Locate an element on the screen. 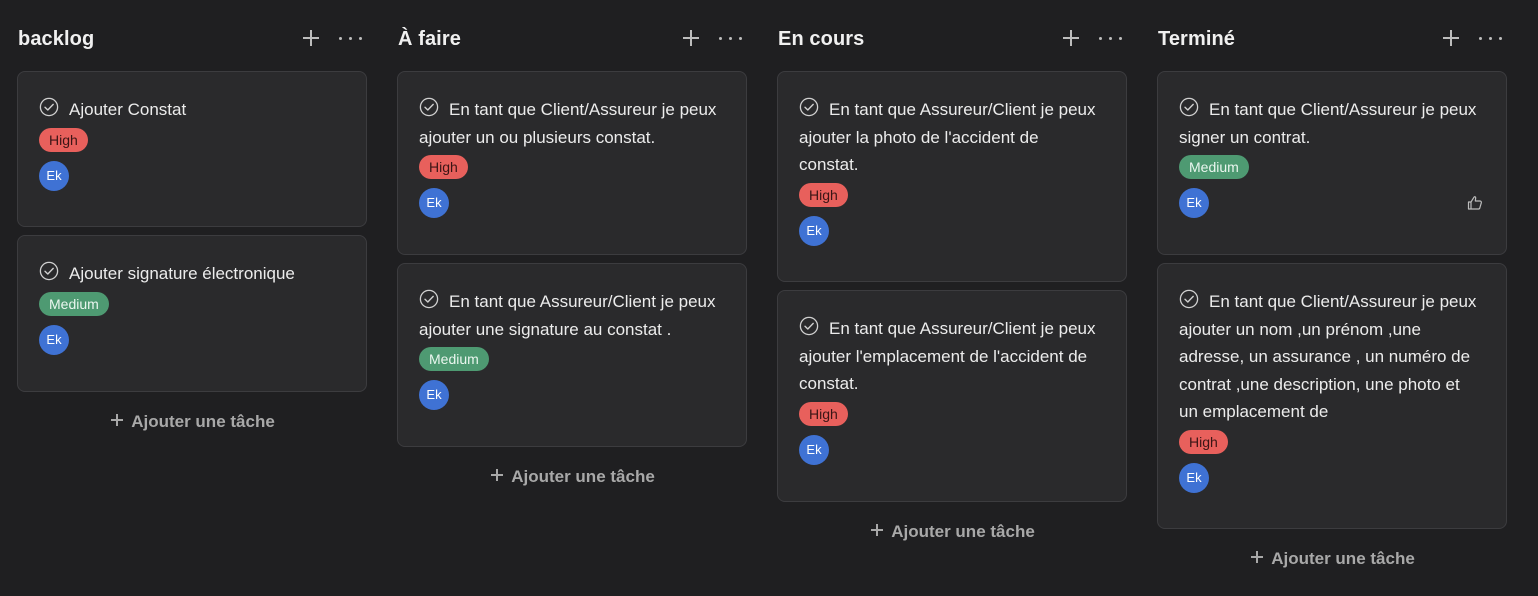  task-title: Ajouter signature électronique is located at coordinates (182, 273).